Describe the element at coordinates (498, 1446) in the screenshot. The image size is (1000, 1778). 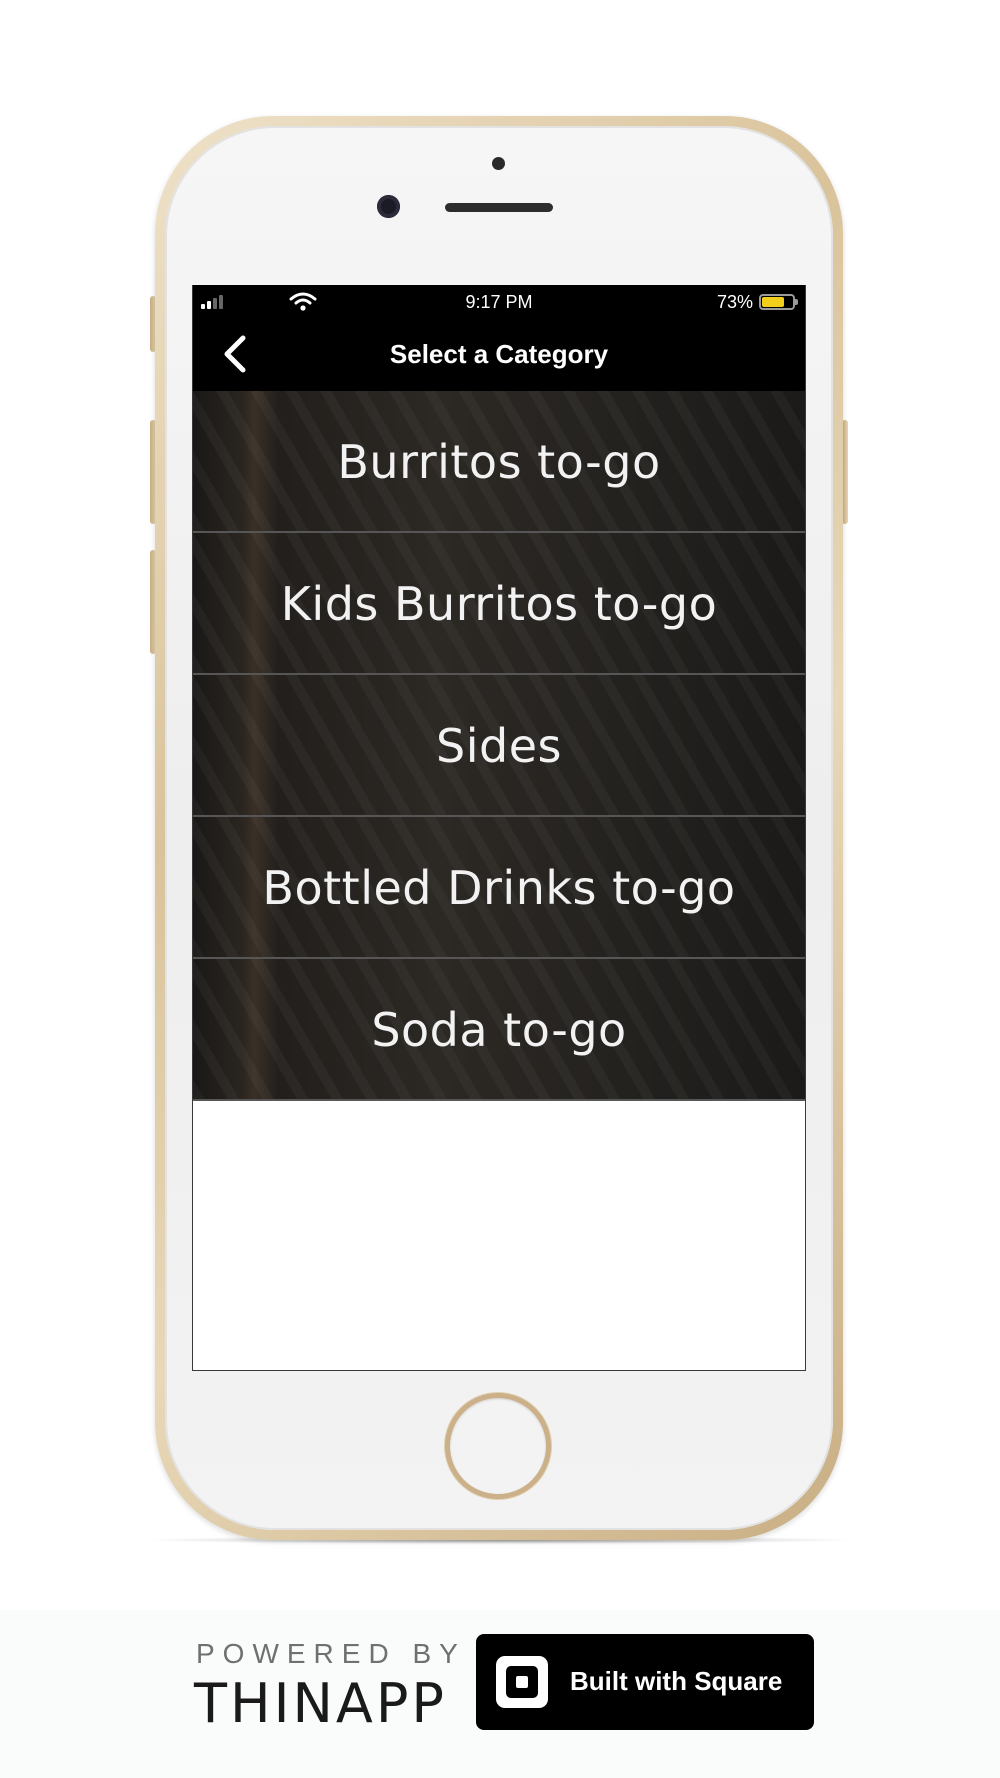
I see `home-button` at that location.